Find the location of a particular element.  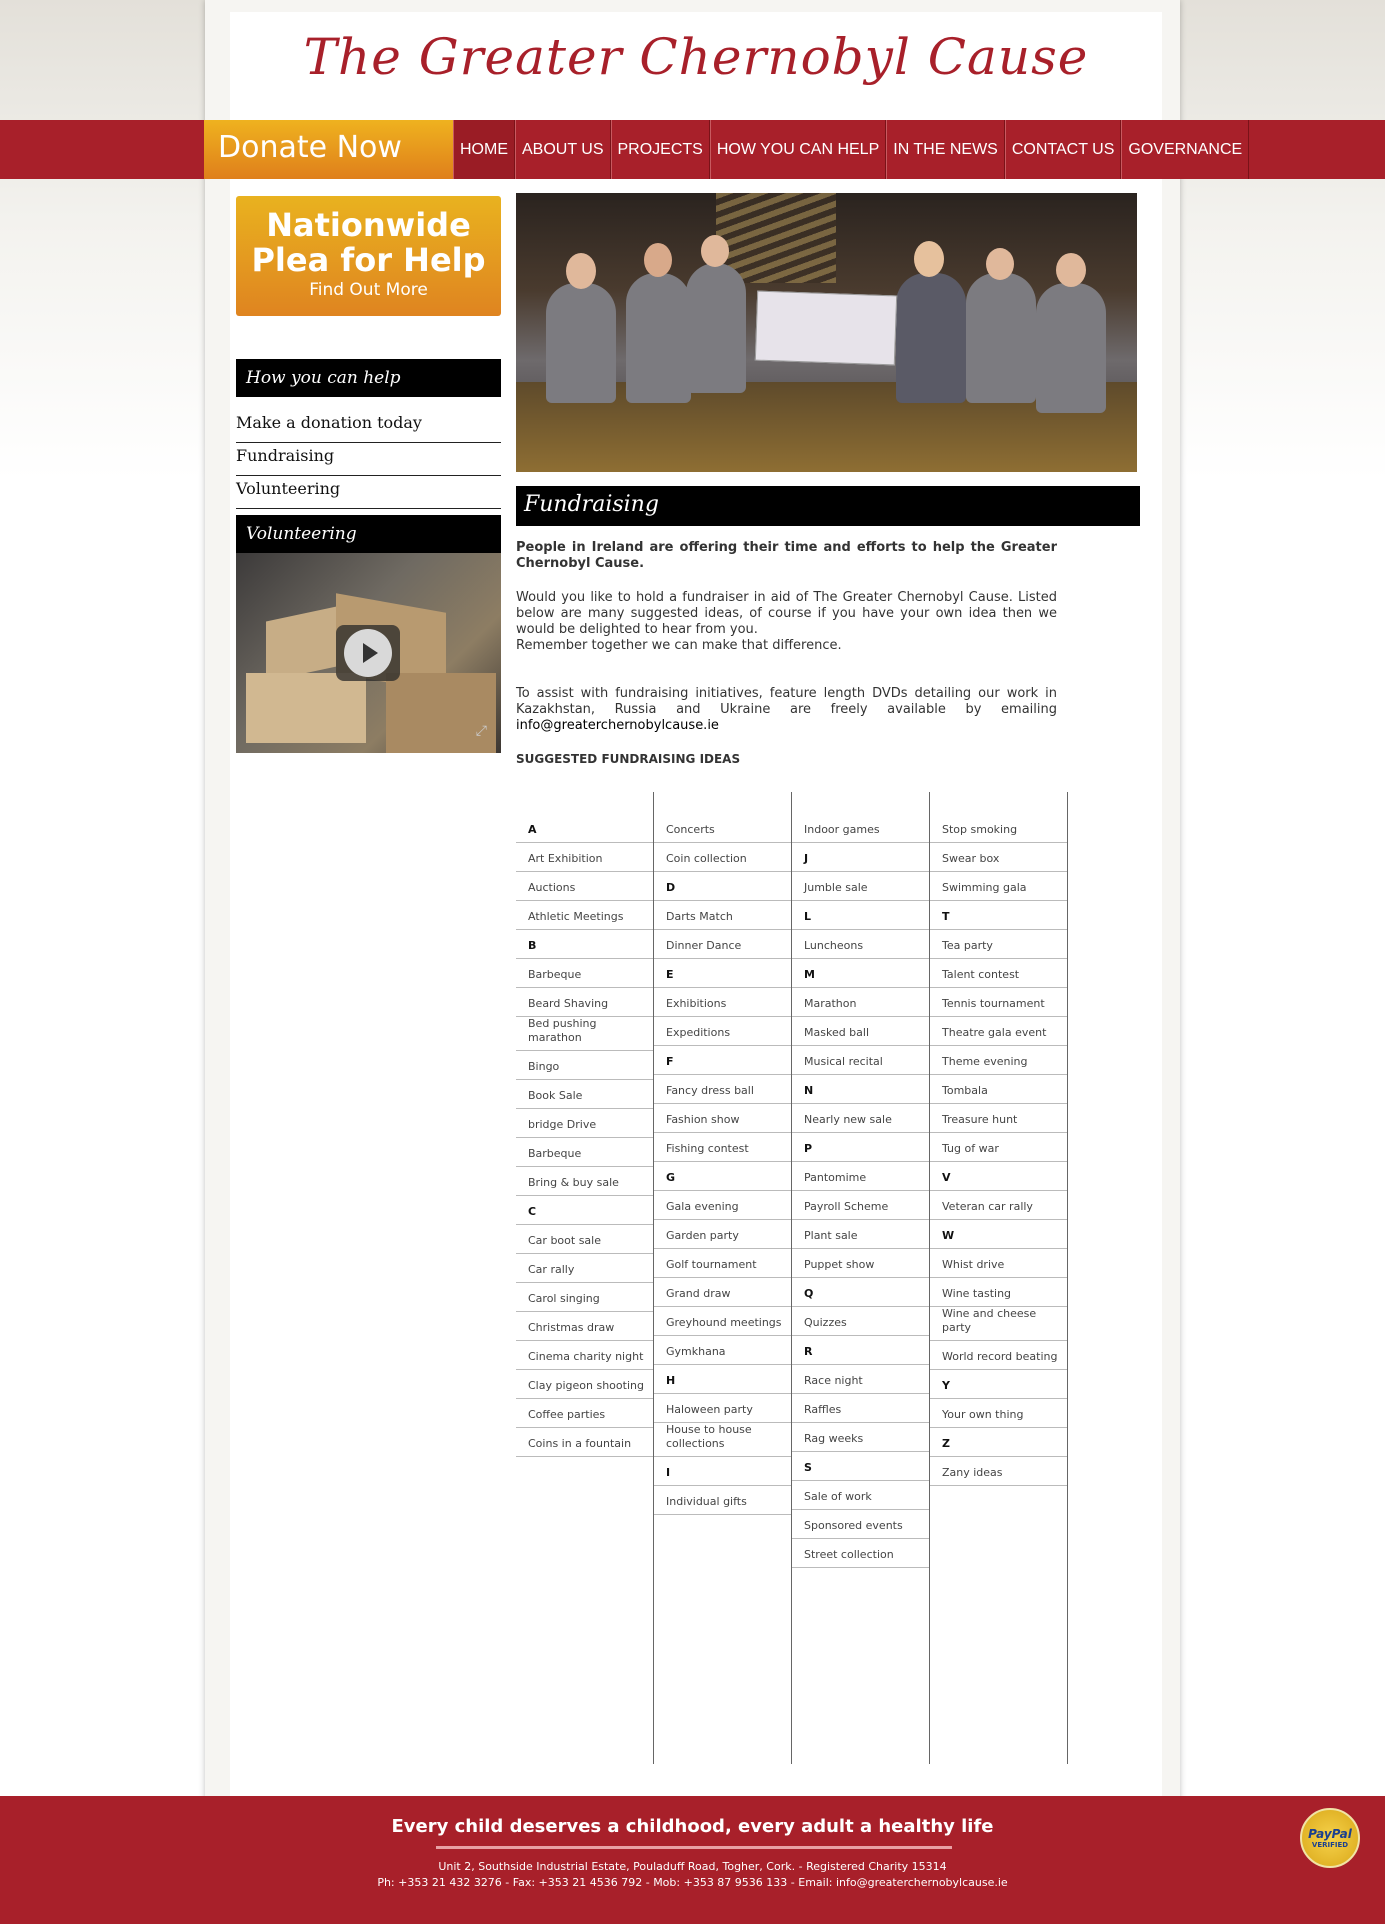

nav-governance: GOVERNANCE is located at coordinates (1185, 149).